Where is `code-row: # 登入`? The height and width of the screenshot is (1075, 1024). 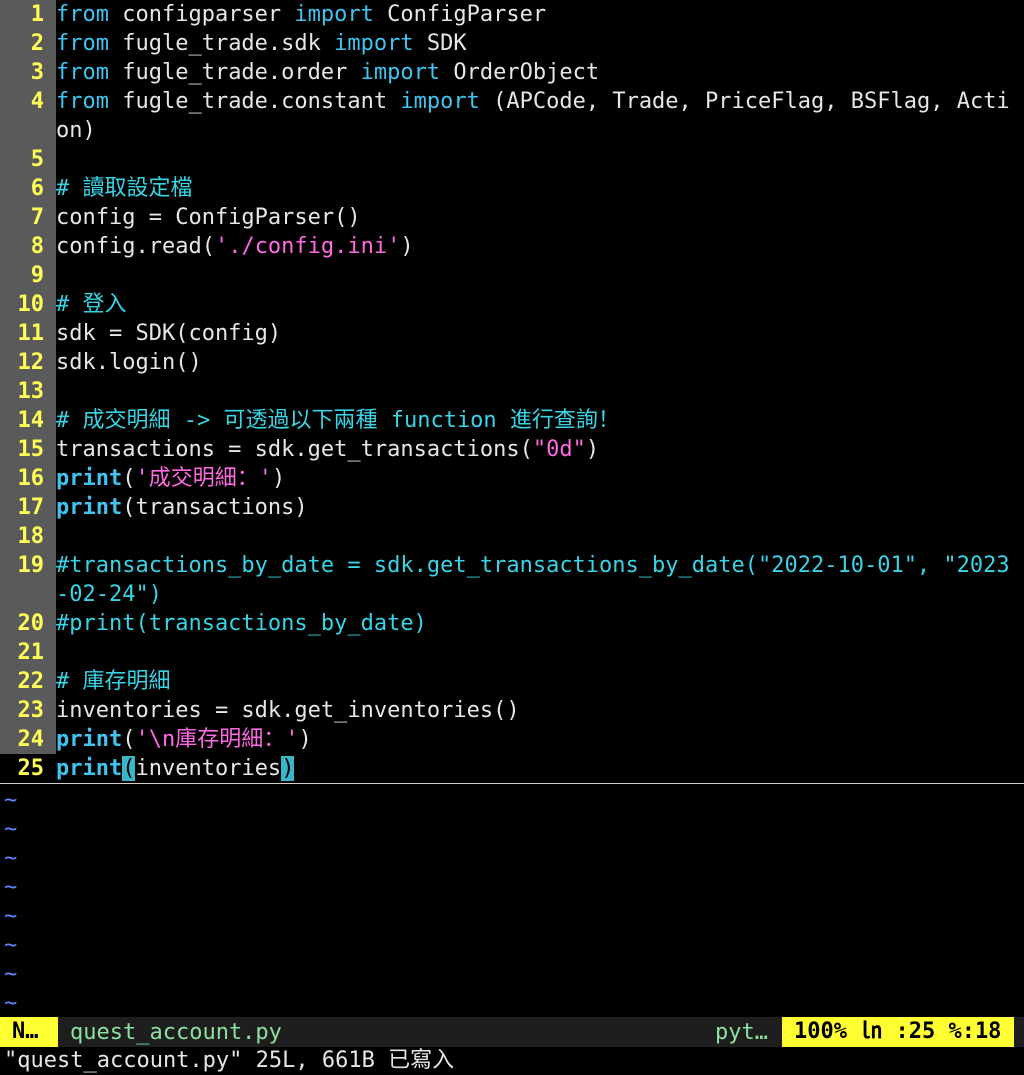
code-row: # 登入 is located at coordinates (540, 304).